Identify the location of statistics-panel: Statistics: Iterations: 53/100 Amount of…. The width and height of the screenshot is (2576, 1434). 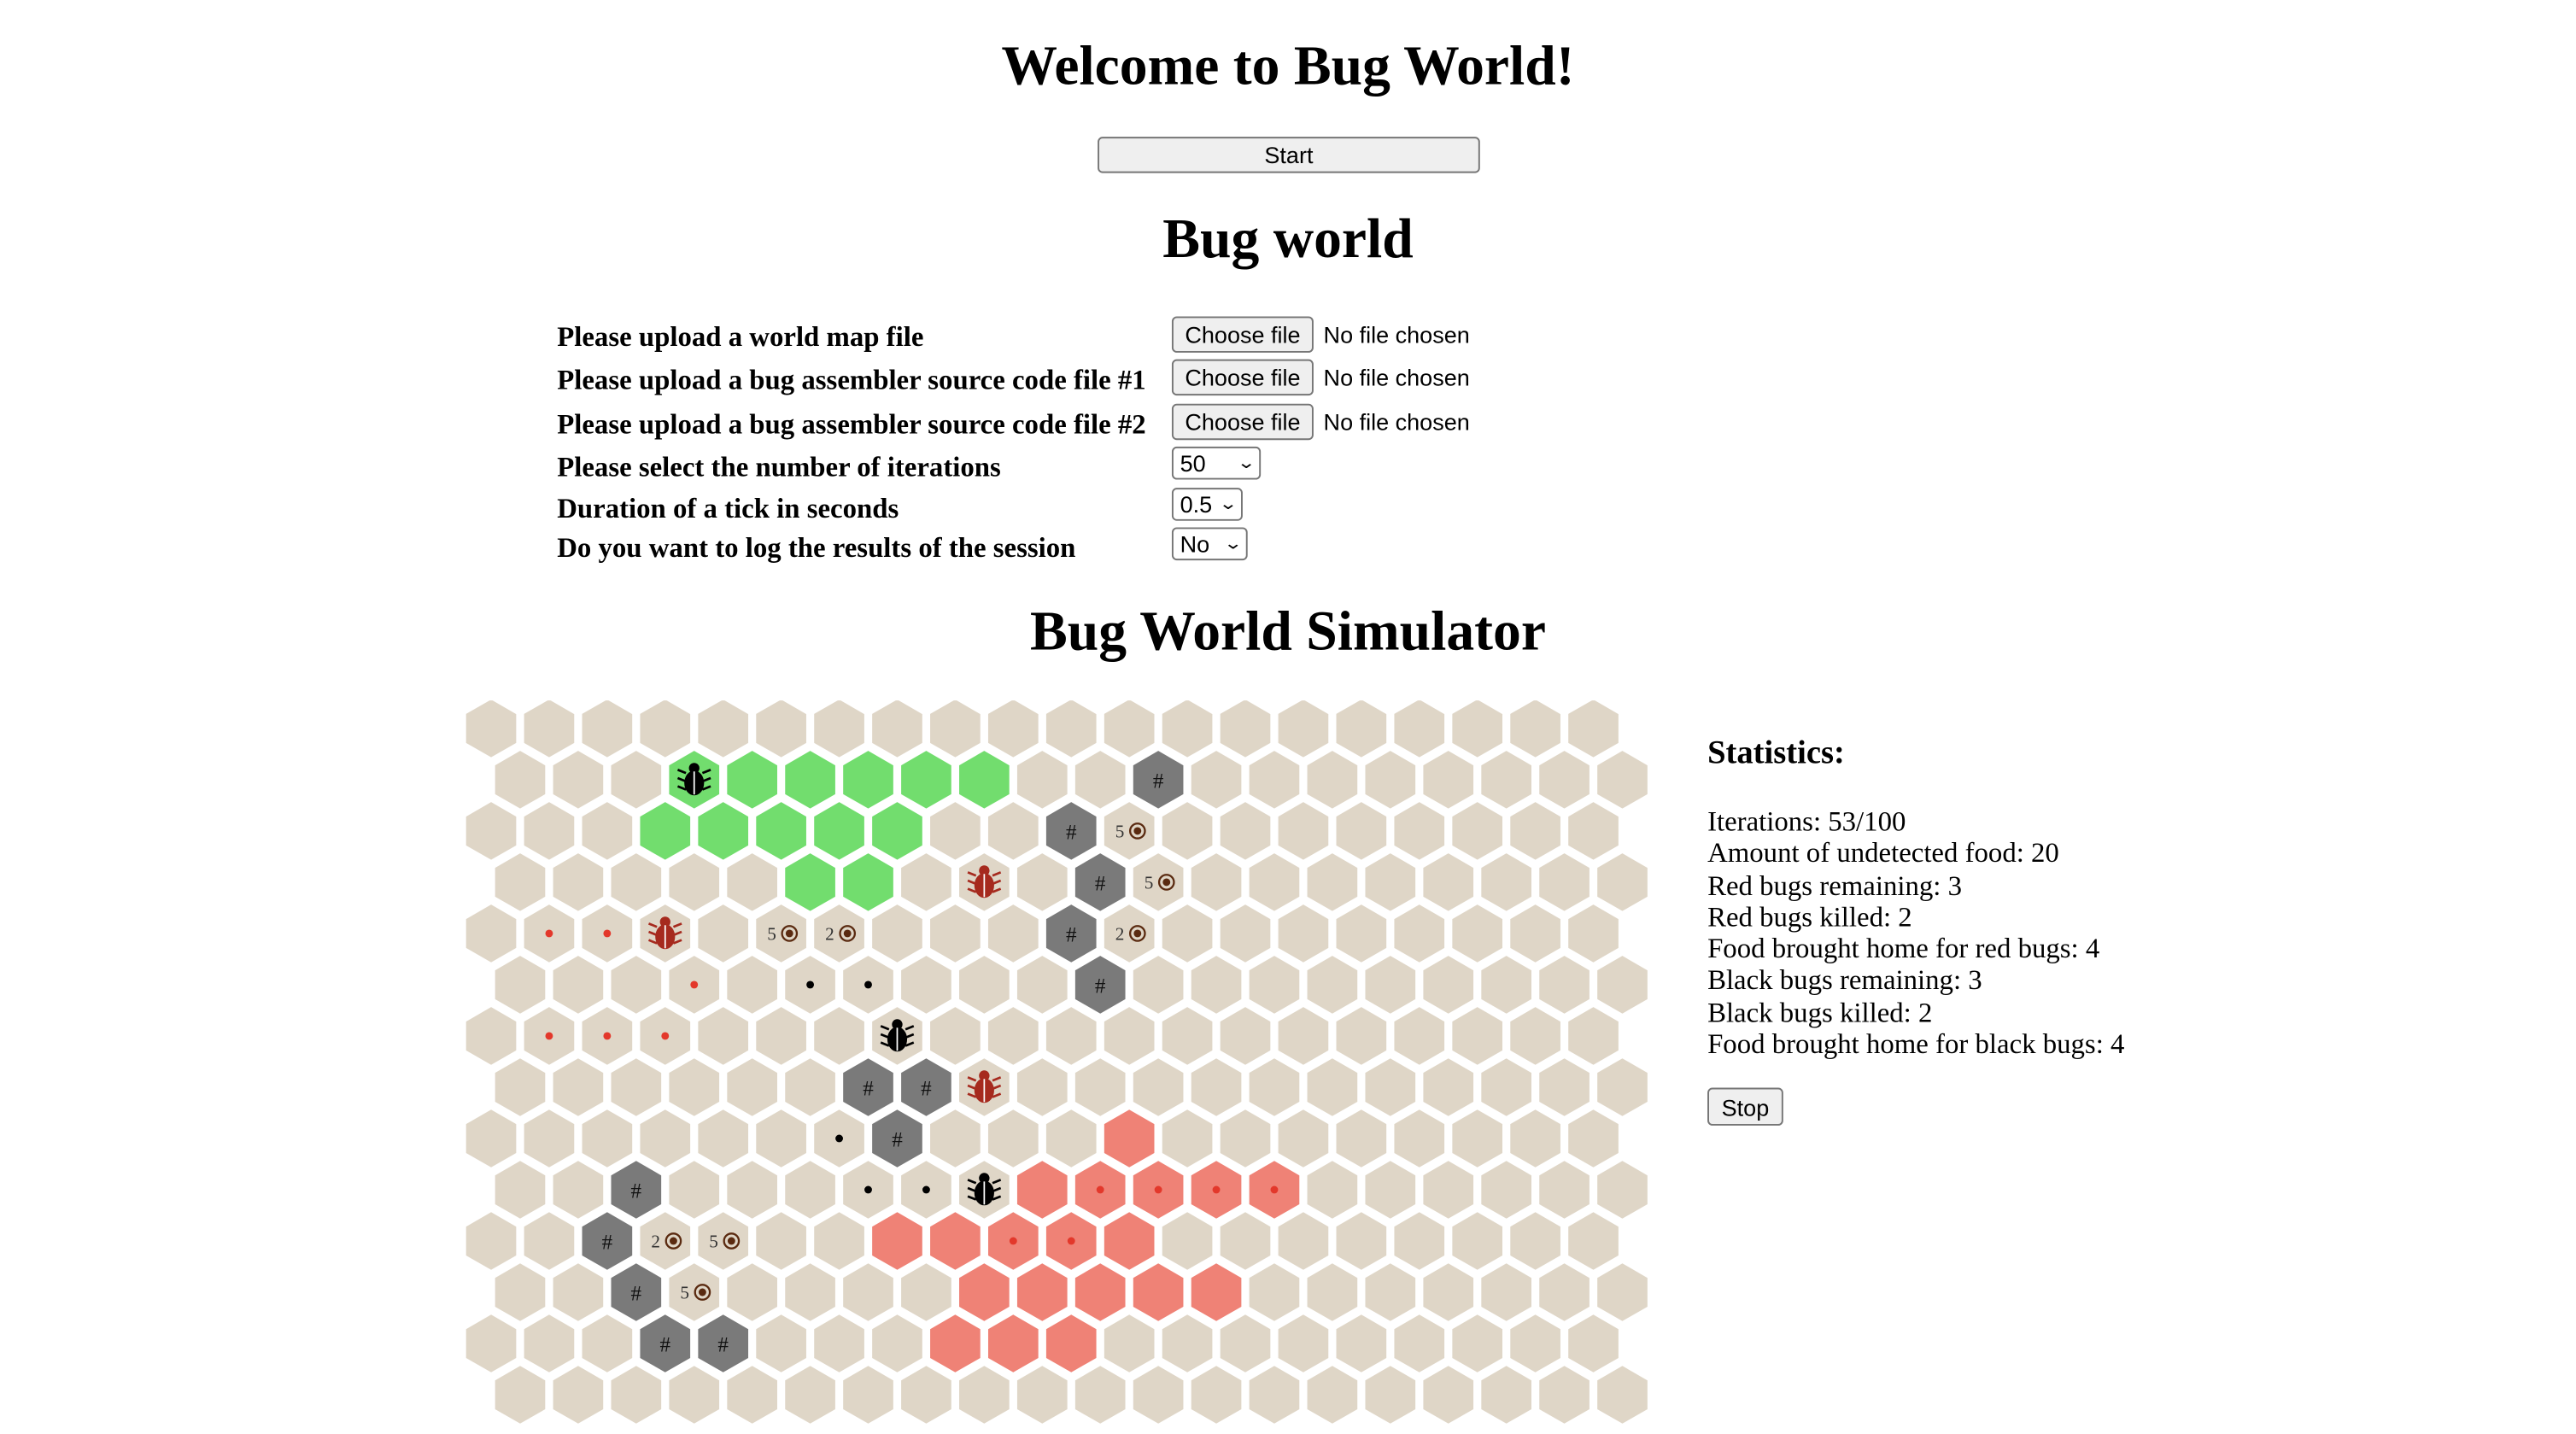
(1915, 898).